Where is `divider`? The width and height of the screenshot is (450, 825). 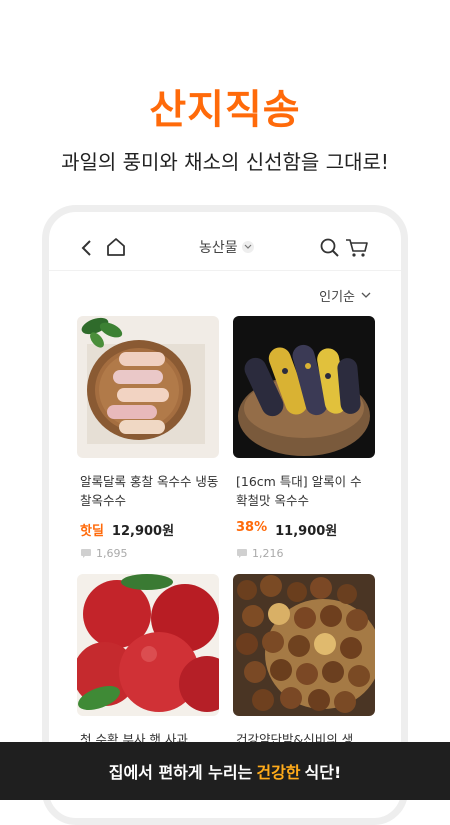
divider is located at coordinates (225, 270).